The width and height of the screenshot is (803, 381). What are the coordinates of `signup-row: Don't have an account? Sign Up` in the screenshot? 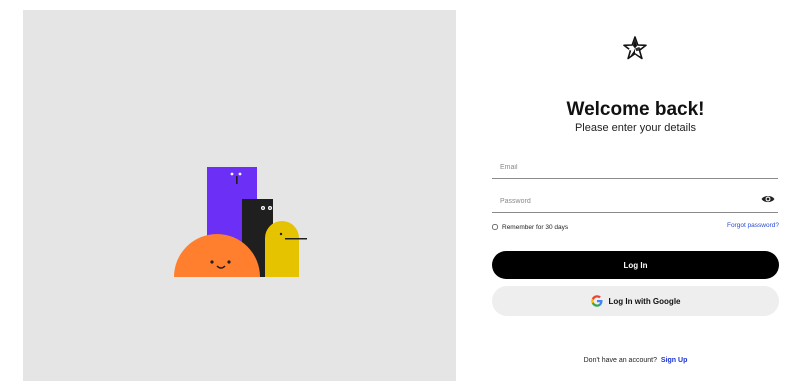 It's located at (629, 360).